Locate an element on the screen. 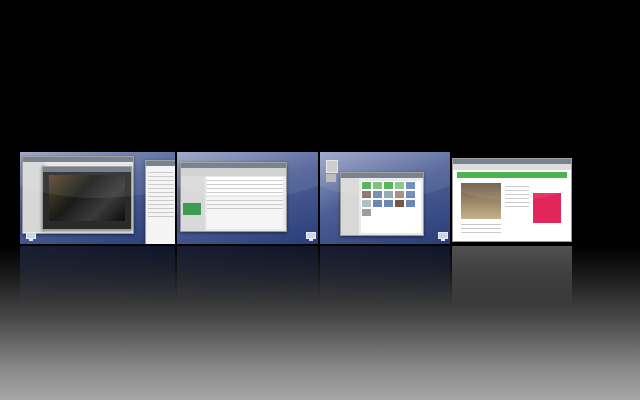 Image resolution: width=640 pixels, height=400 pixels. photo-browser-sidebar is located at coordinates (350, 206).